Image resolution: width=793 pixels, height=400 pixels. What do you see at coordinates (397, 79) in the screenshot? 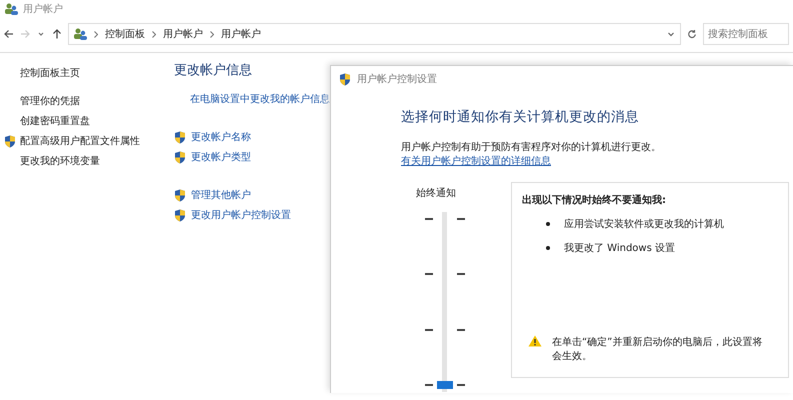
I see `dialog-title: 用户帐户控制设置` at bounding box center [397, 79].